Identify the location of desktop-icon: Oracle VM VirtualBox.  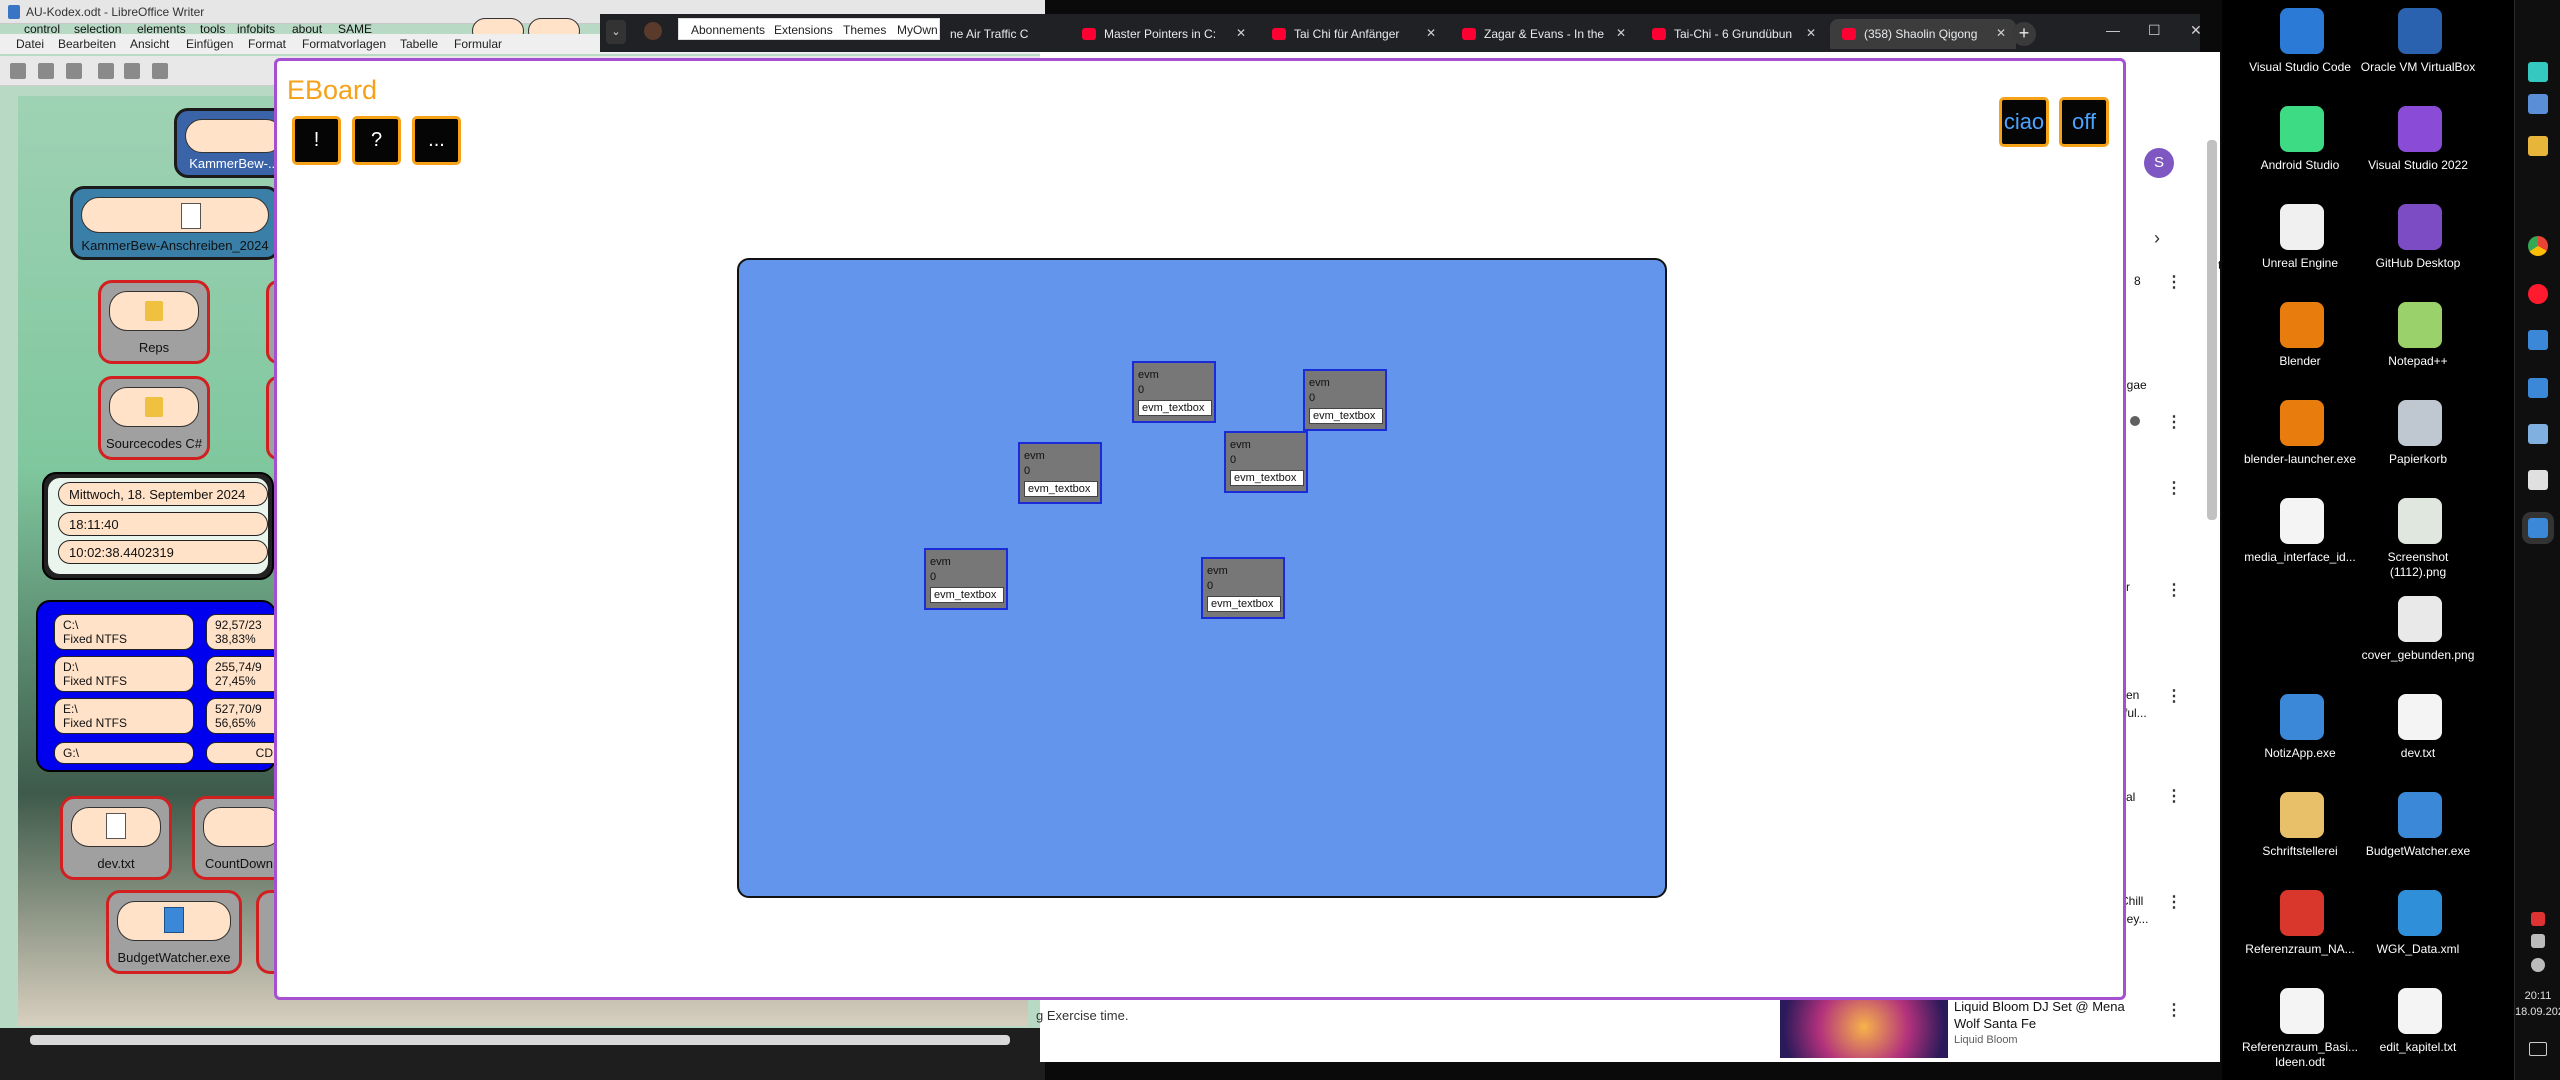
(2418, 52).